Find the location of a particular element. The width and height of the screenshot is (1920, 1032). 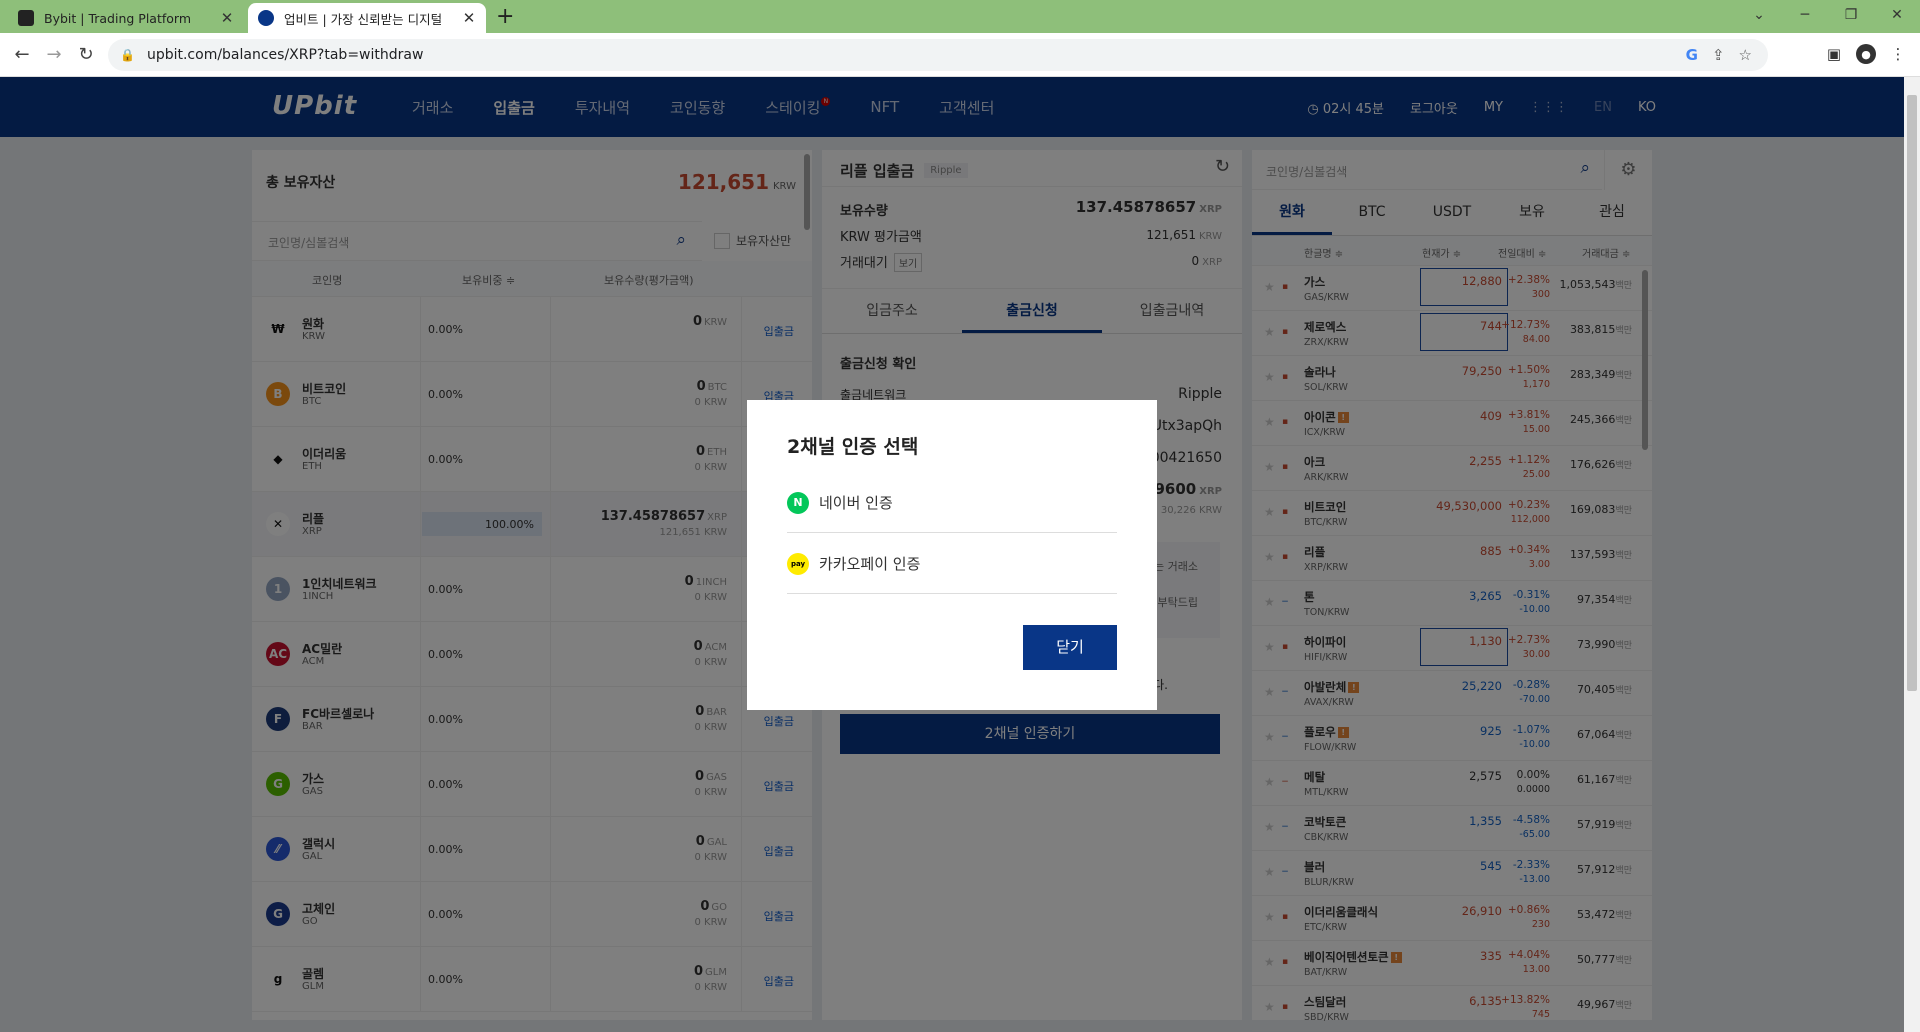

profile-avatar: ● is located at coordinates (1866, 54).